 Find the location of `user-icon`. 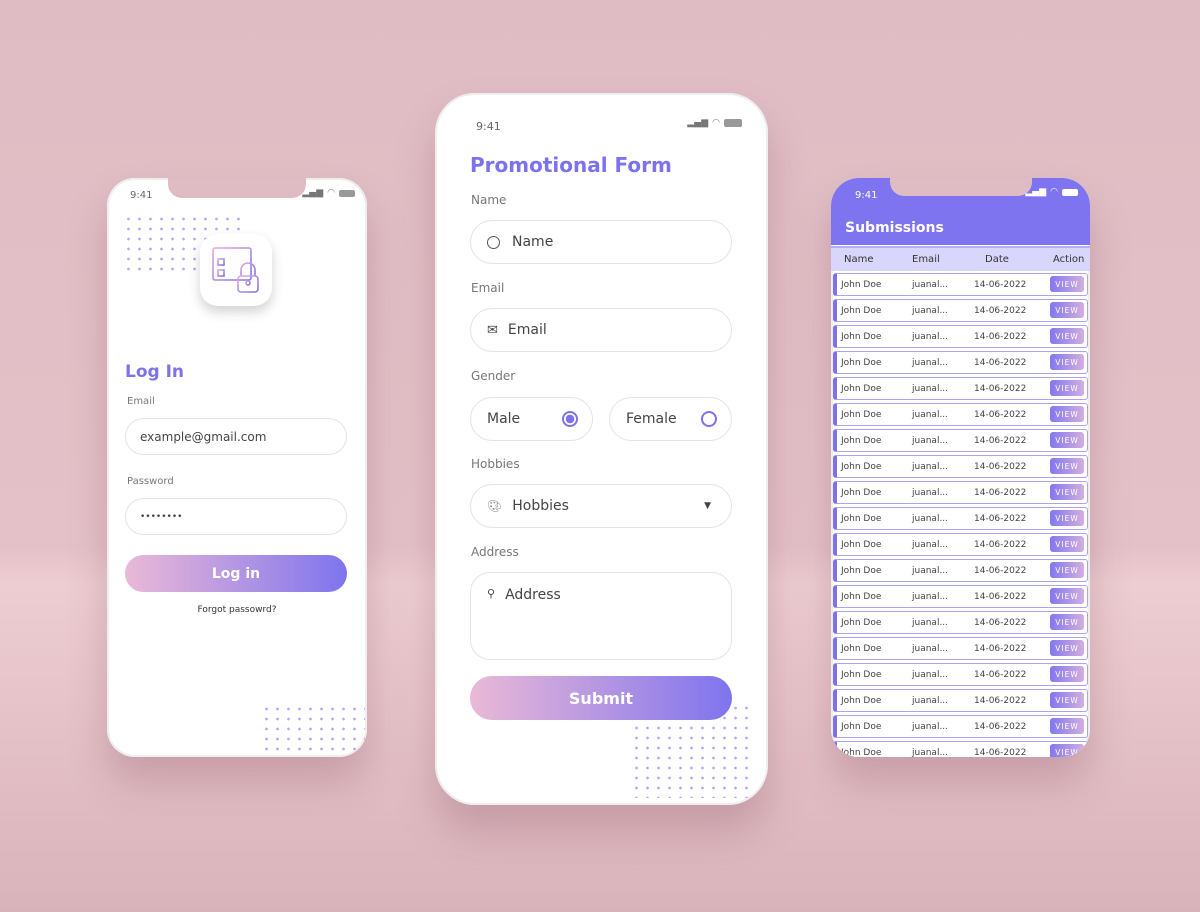

user-icon is located at coordinates (493, 242).